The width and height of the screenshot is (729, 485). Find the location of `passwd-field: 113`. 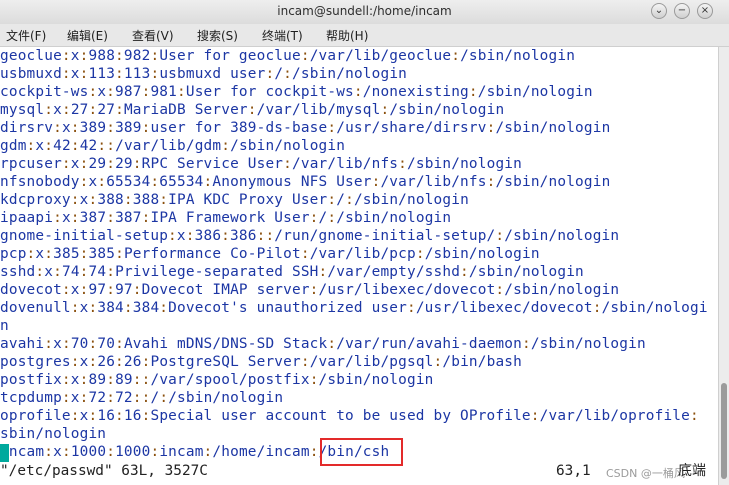

passwd-field: 113 is located at coordinates (137, 74).